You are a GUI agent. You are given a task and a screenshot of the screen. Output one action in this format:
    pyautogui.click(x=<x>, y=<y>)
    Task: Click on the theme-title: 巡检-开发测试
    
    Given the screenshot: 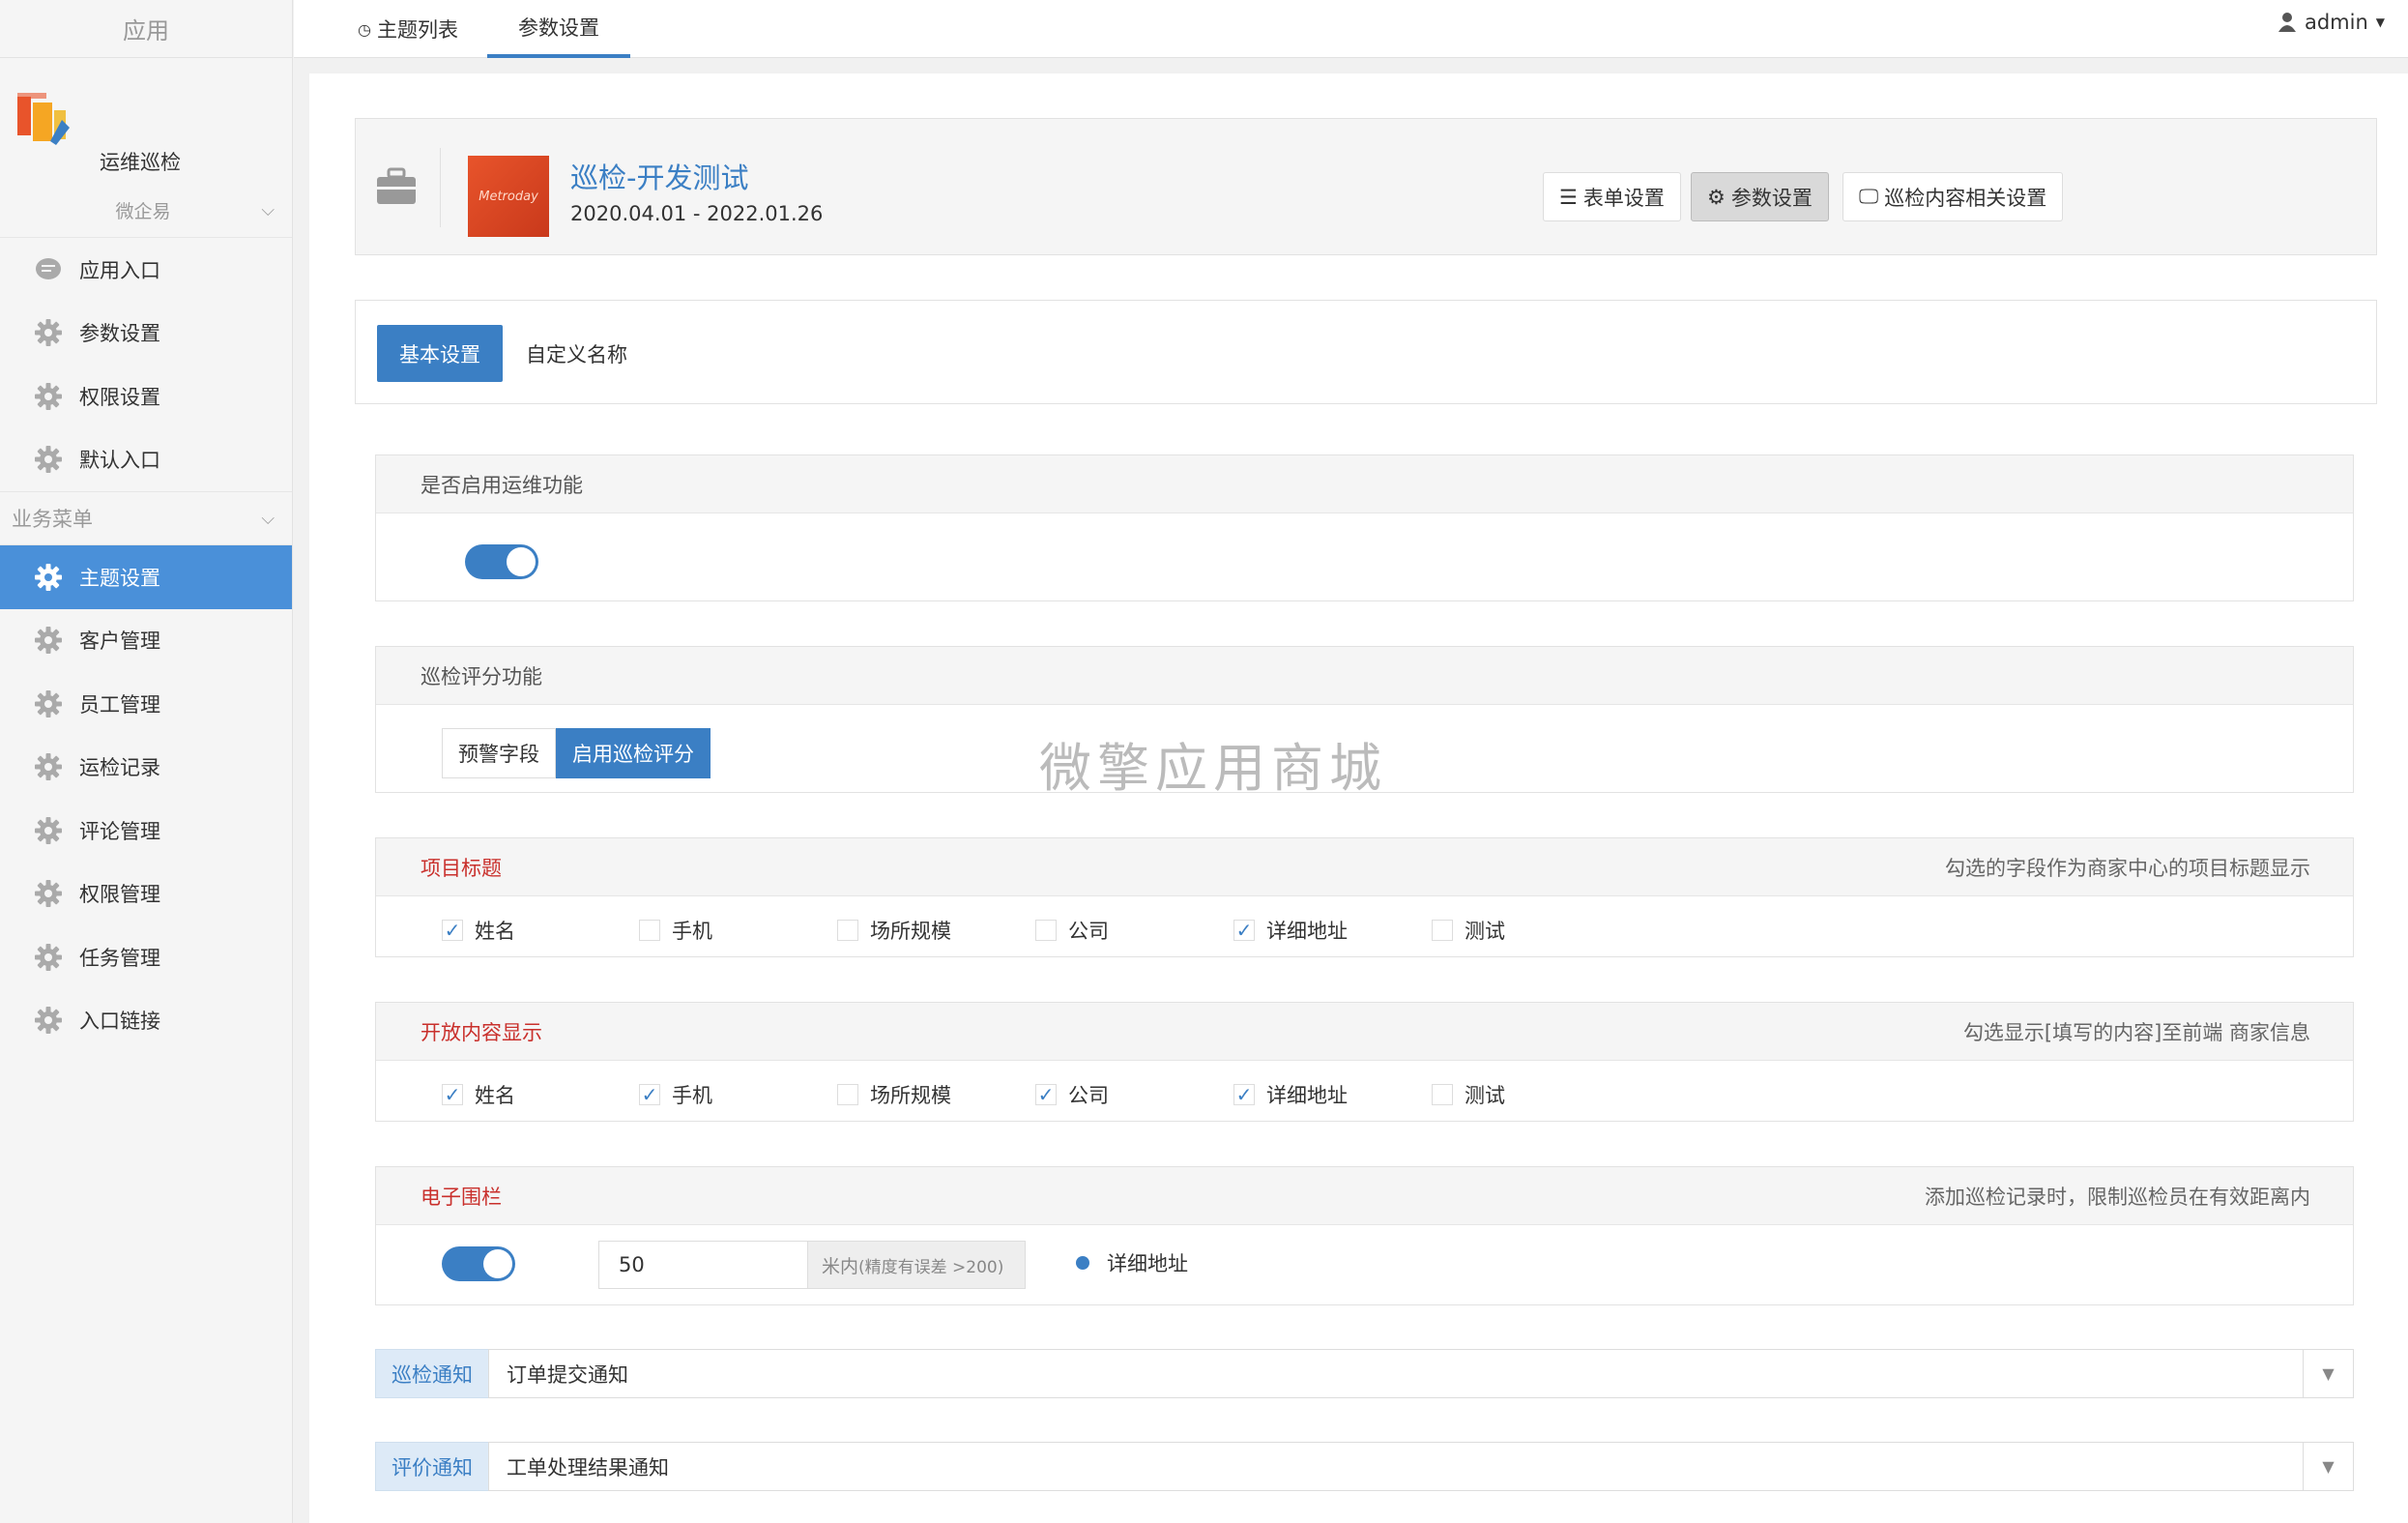 What is the action you would take?
    pyautogui.click(x=659, y=176)
    